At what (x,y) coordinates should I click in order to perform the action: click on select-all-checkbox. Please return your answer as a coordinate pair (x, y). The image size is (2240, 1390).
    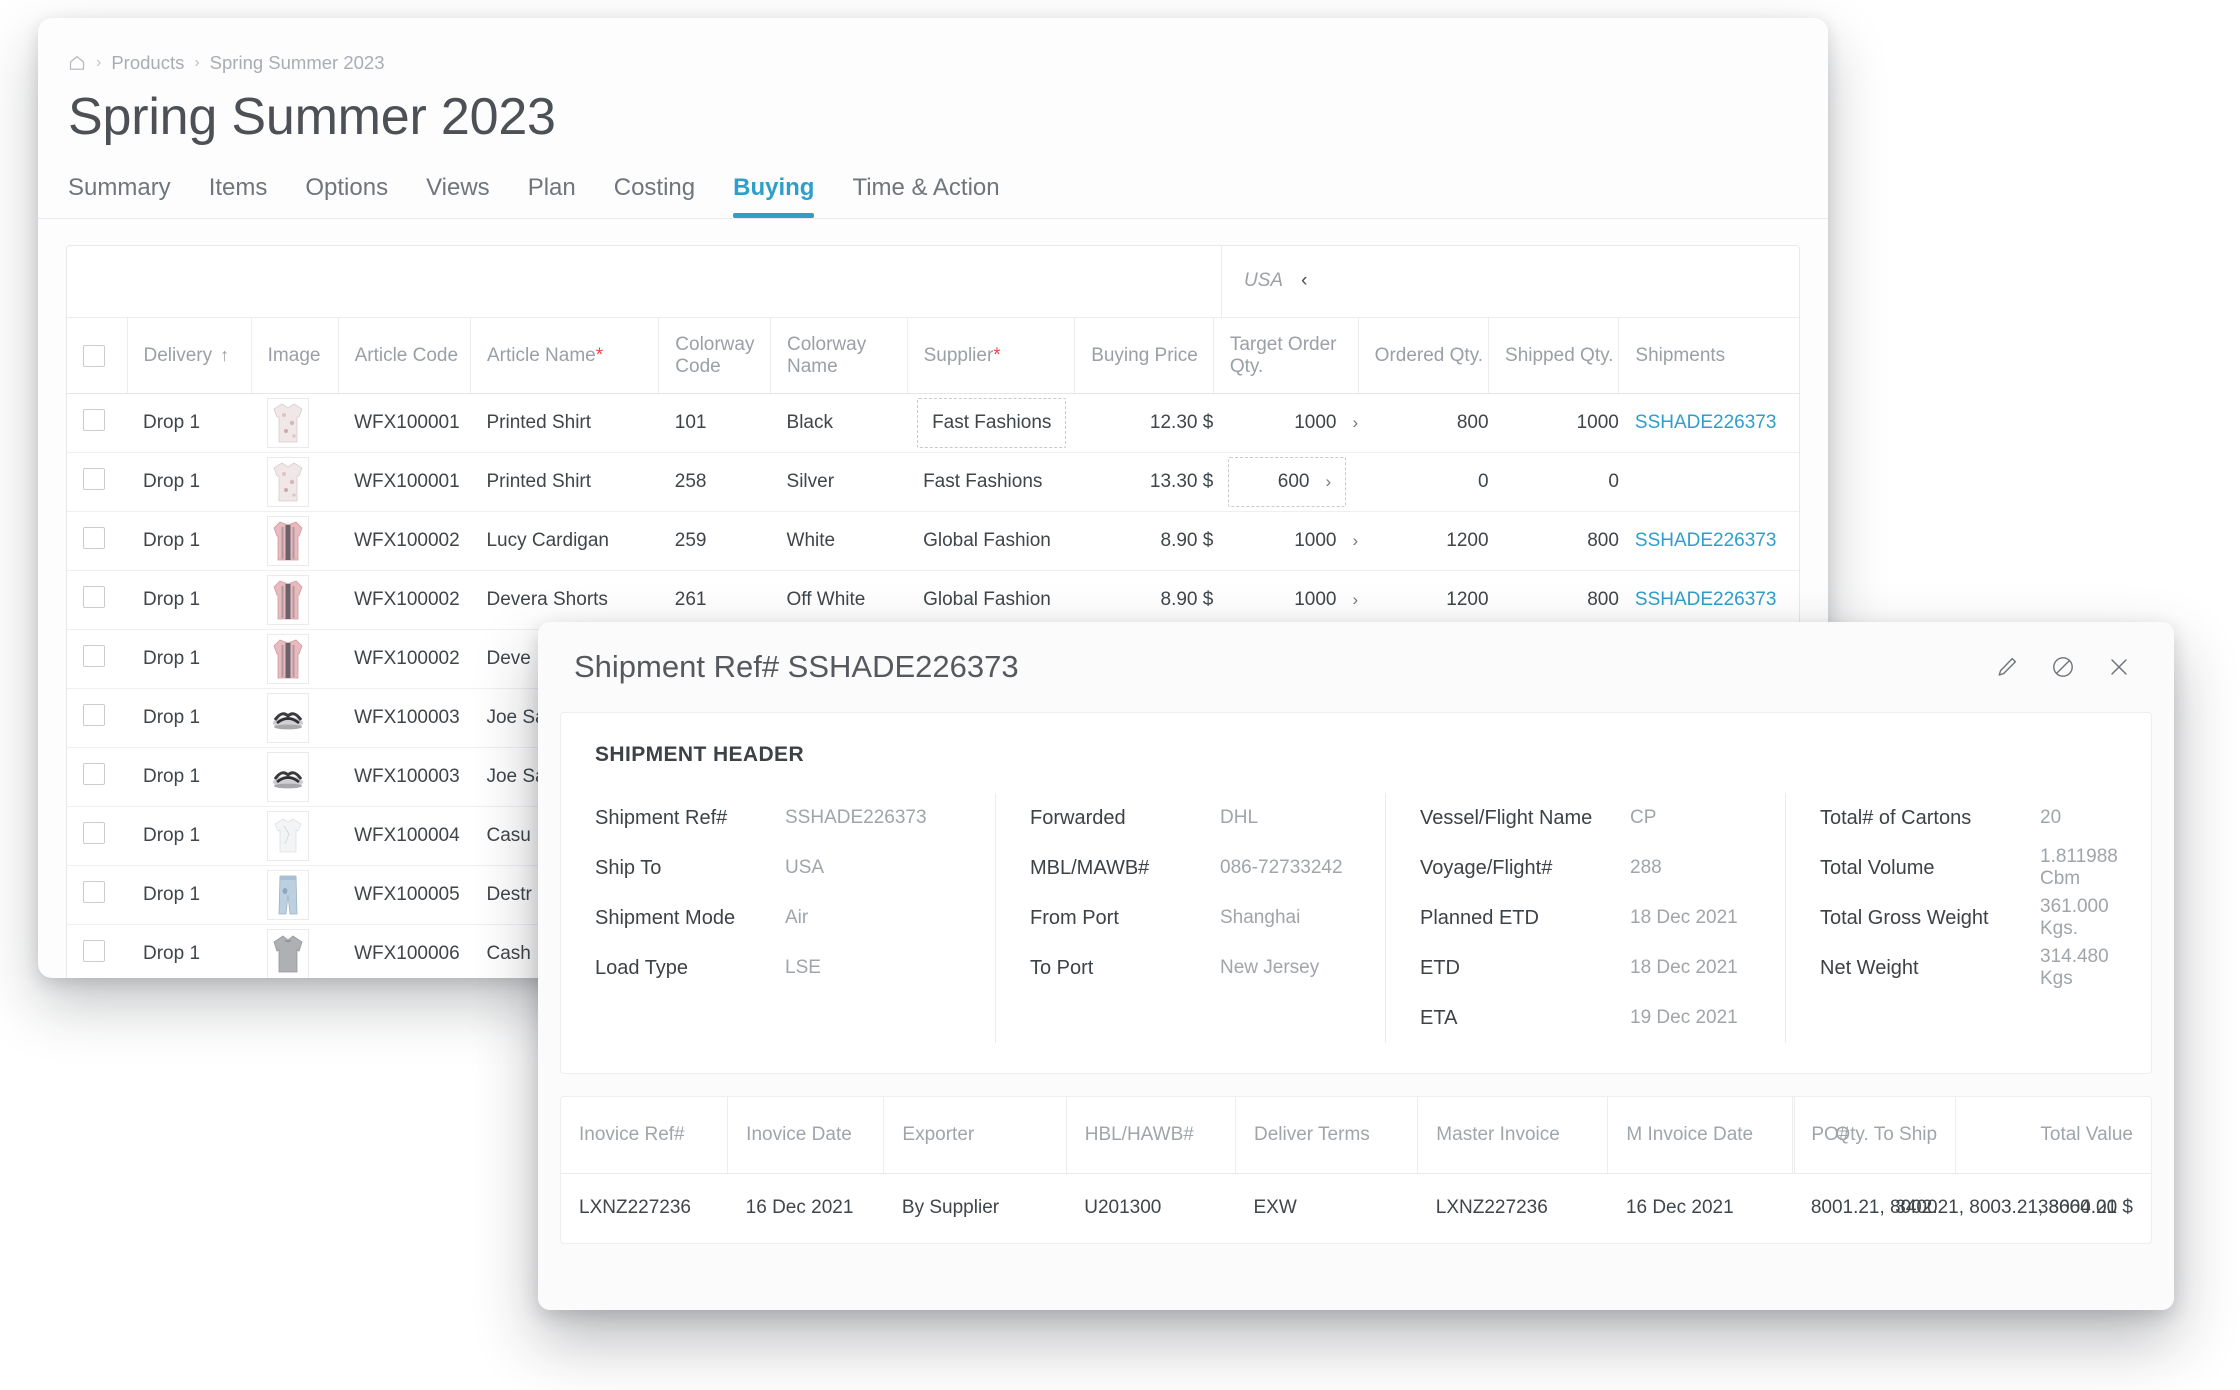
    Looking at the image, I should click on (94, 355).